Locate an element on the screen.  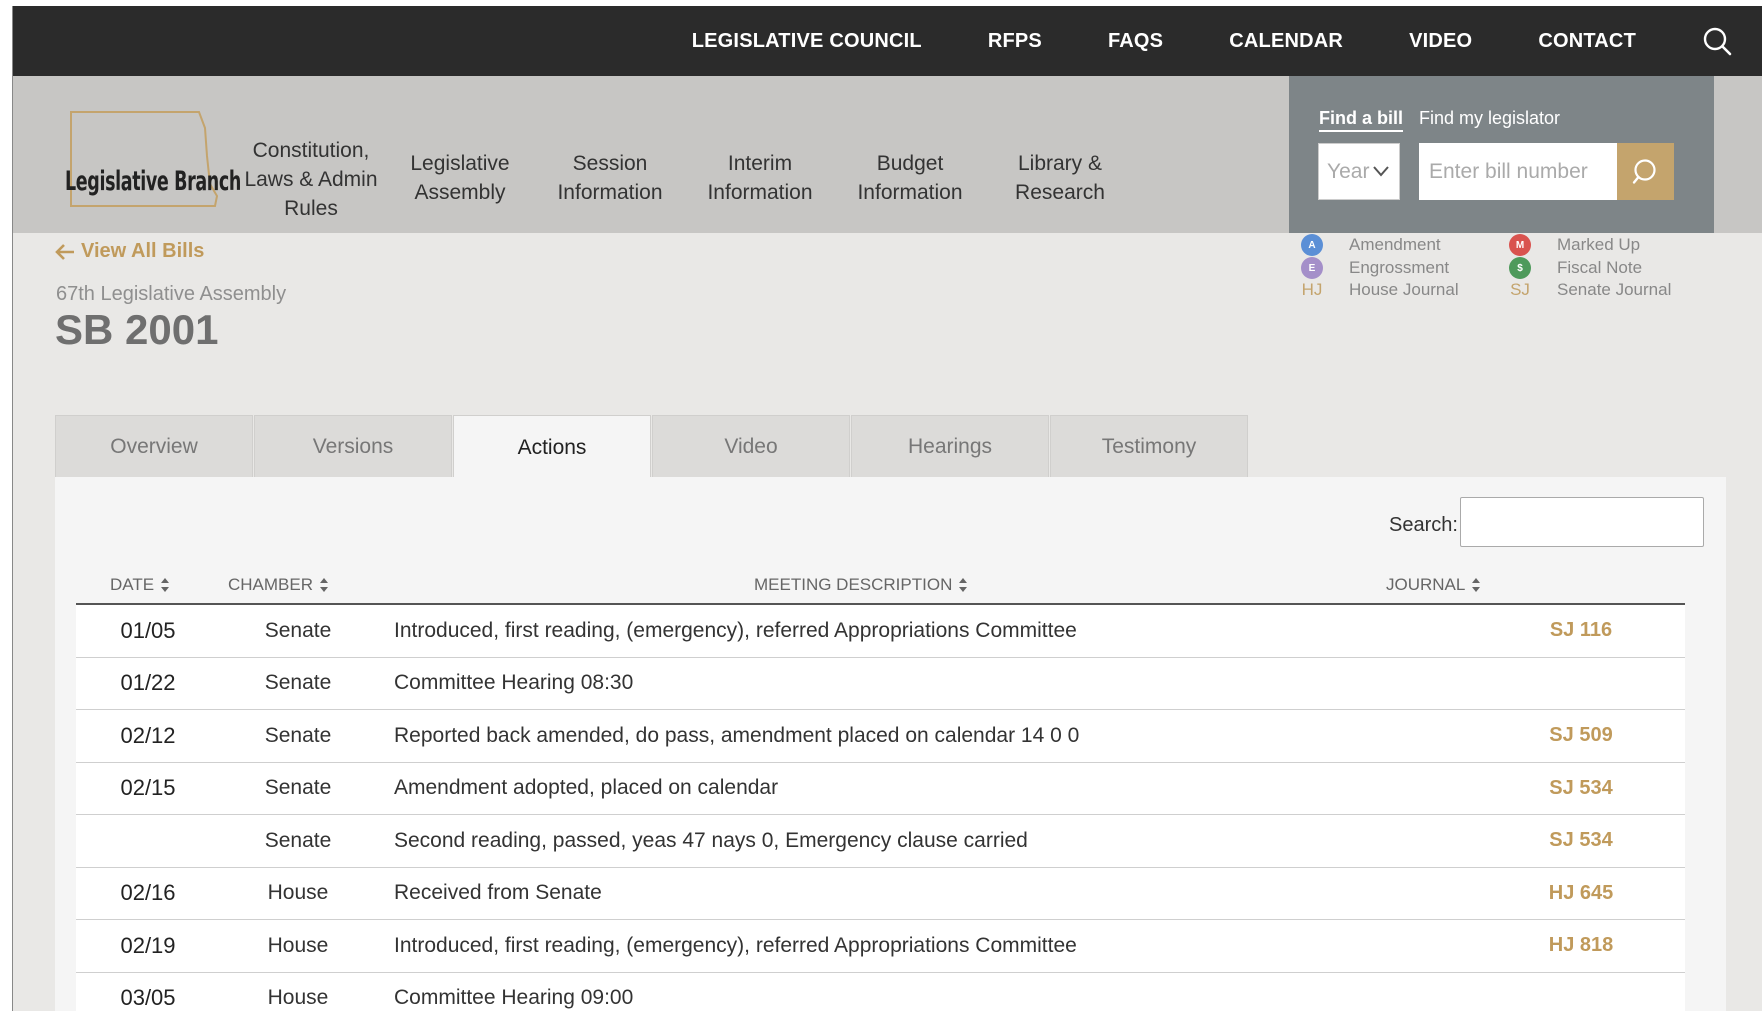
assembly-label: 67th Legislative Assembly is located at coordinates (171, 294).